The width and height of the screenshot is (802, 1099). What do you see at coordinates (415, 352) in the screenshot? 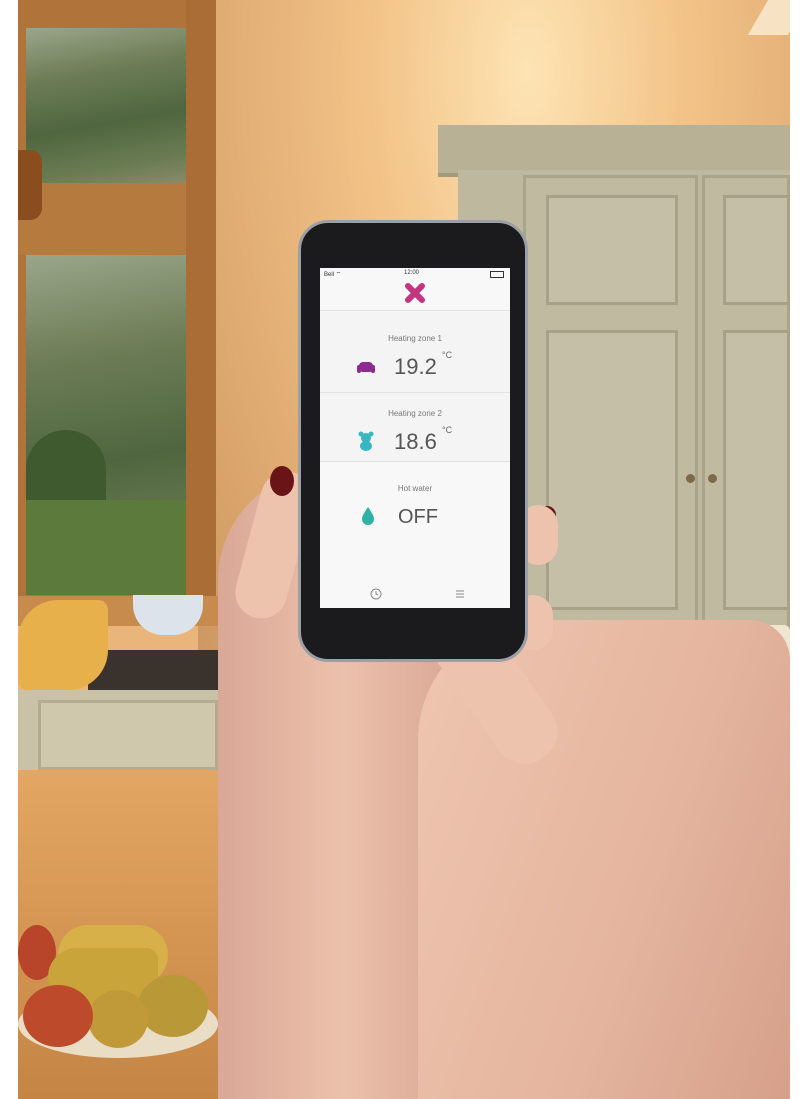
I see `zone-card-heating-1: Heating zone 1 19.2 °C` at bounding box center [415, 352].